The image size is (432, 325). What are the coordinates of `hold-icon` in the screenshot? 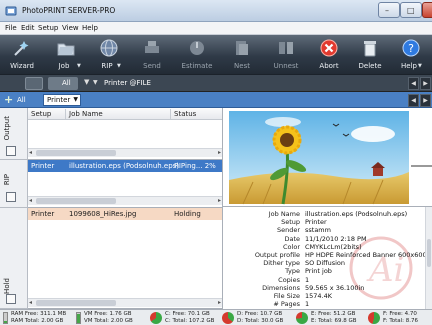 It's located at (11, 299).